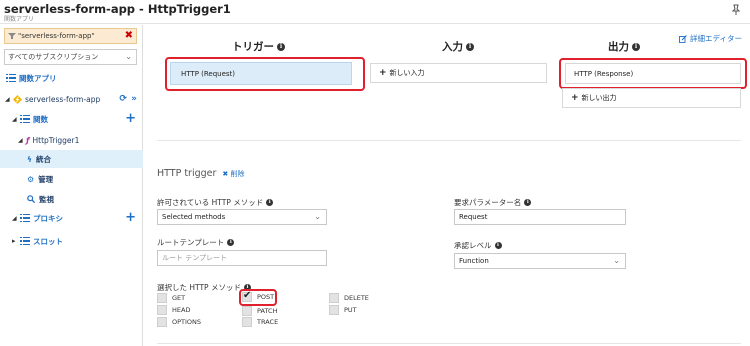  I want to click on search-value: "serverless-form-app", so click(56, 36).